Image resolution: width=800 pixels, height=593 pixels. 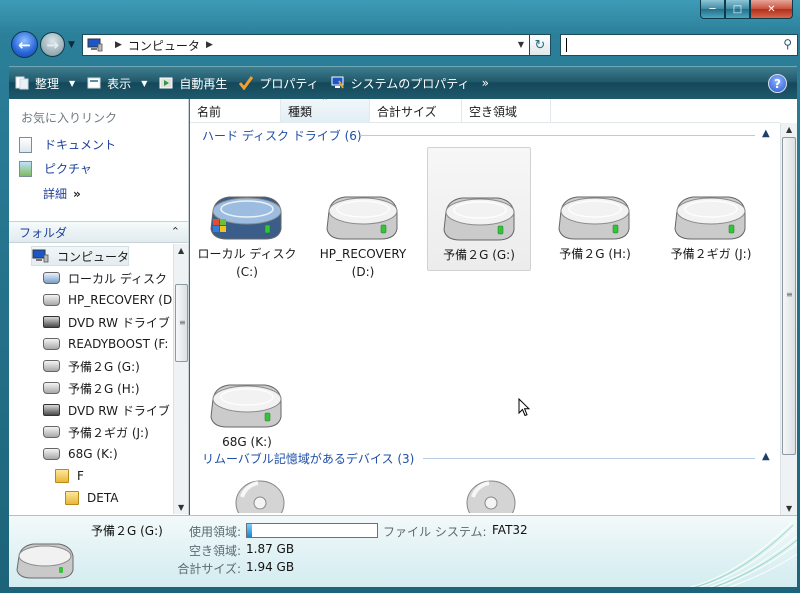 I want to click on favorite-link-pictures: ピクチャ, so click(x=55, y=168).